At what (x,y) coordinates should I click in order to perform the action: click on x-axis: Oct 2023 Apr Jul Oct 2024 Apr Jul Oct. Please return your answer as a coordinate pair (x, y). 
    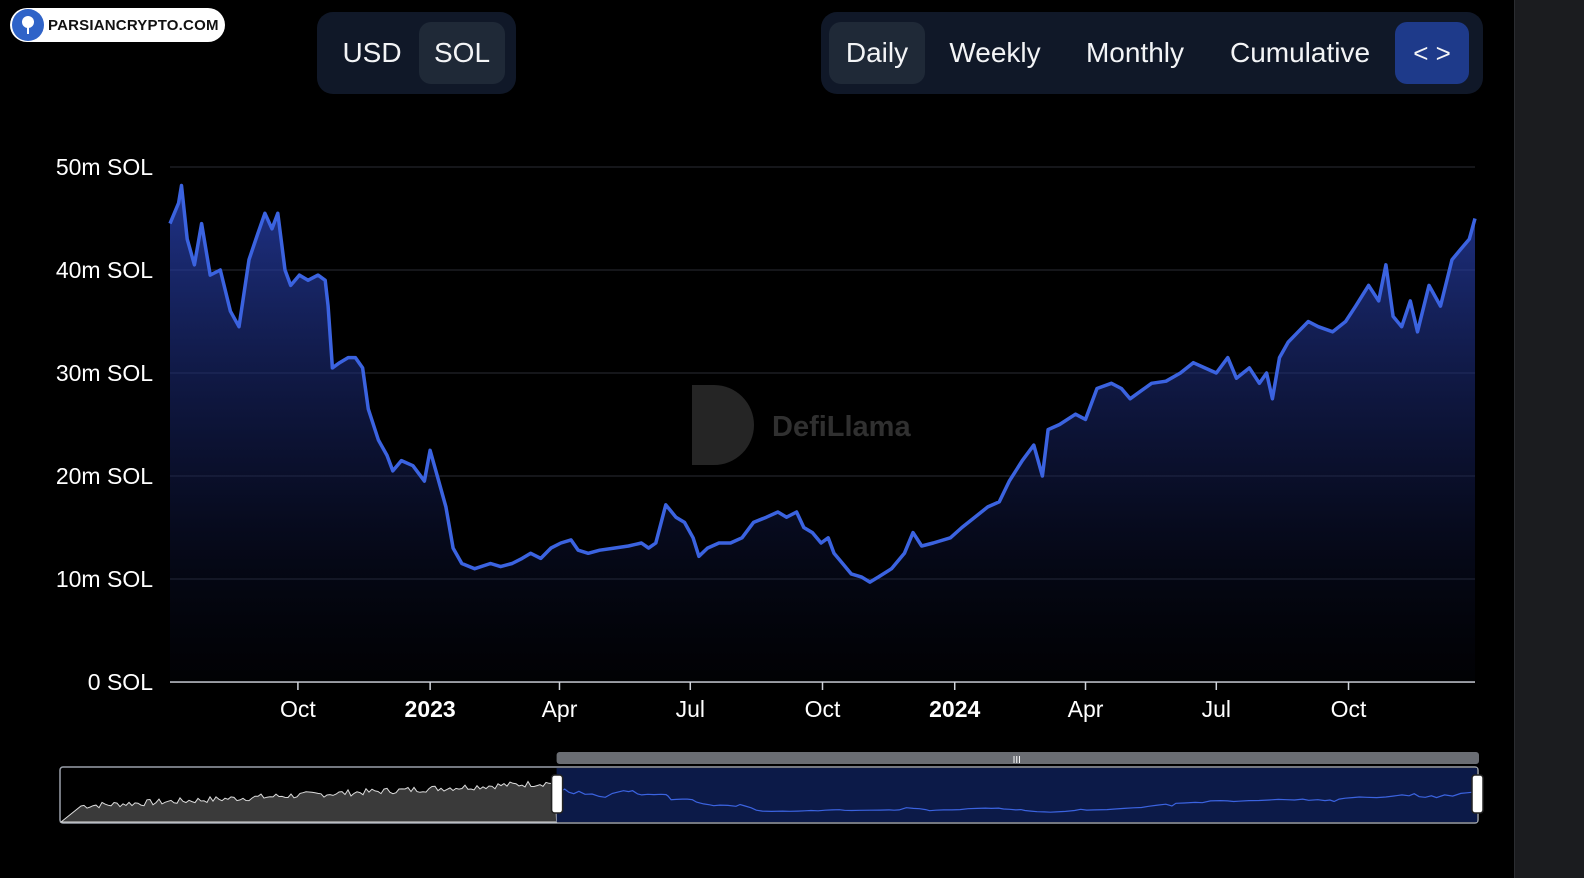
    Looking at the image, I should click on (823, 702).